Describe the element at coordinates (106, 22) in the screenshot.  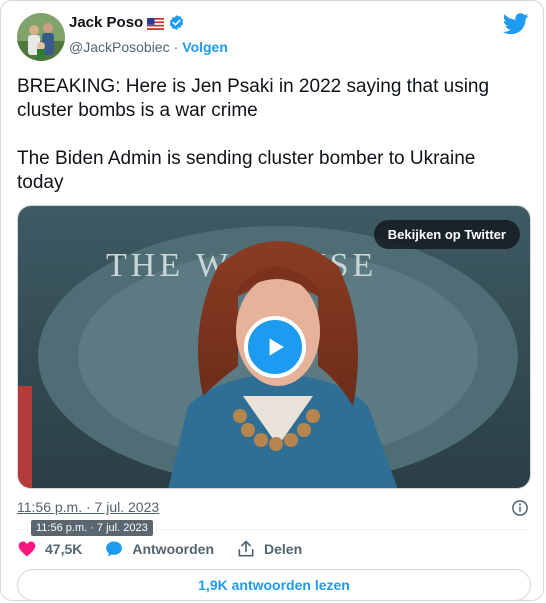
I see `author-name: Jack Poso` at that location.